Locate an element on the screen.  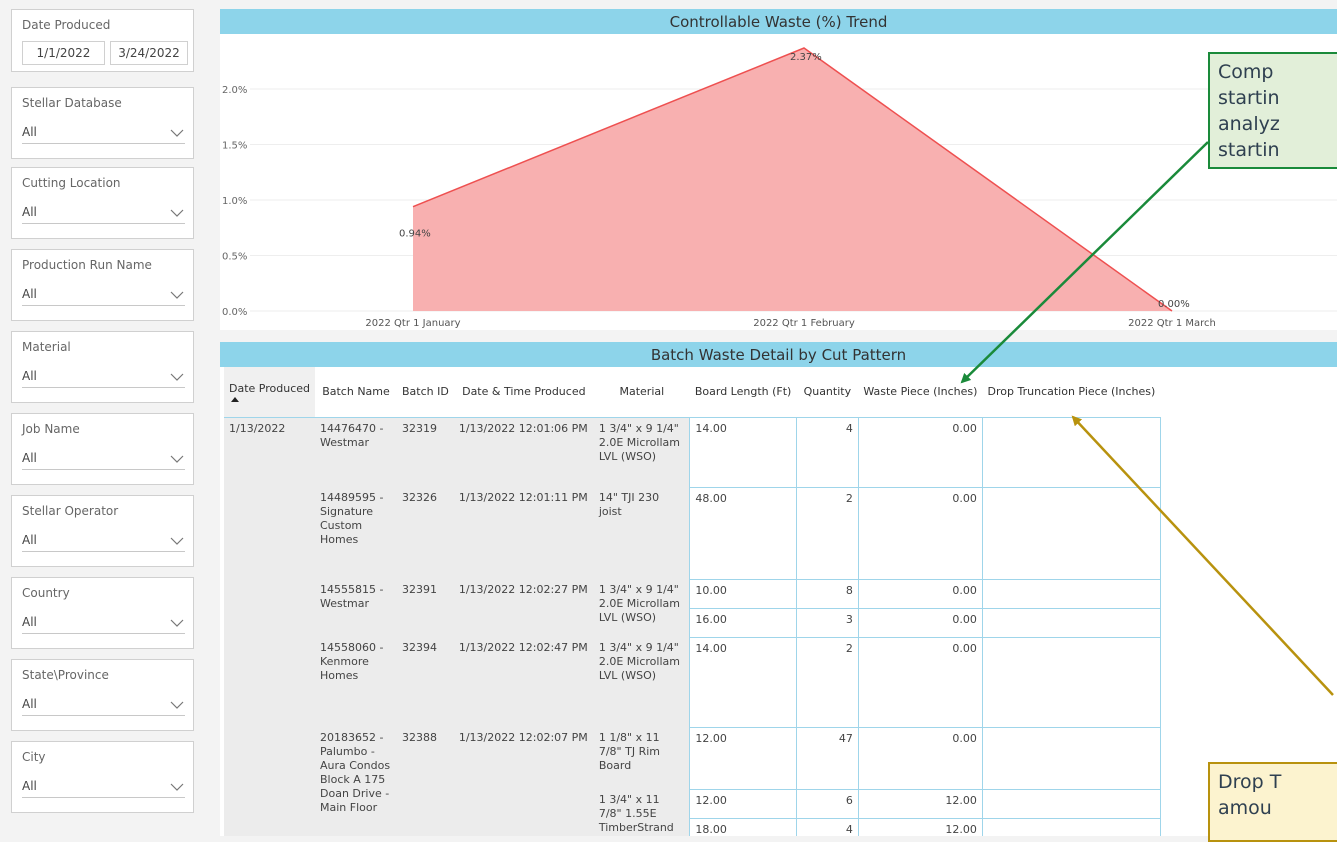
filter-card: Stellar Database All is located at coordinates (102, 123).